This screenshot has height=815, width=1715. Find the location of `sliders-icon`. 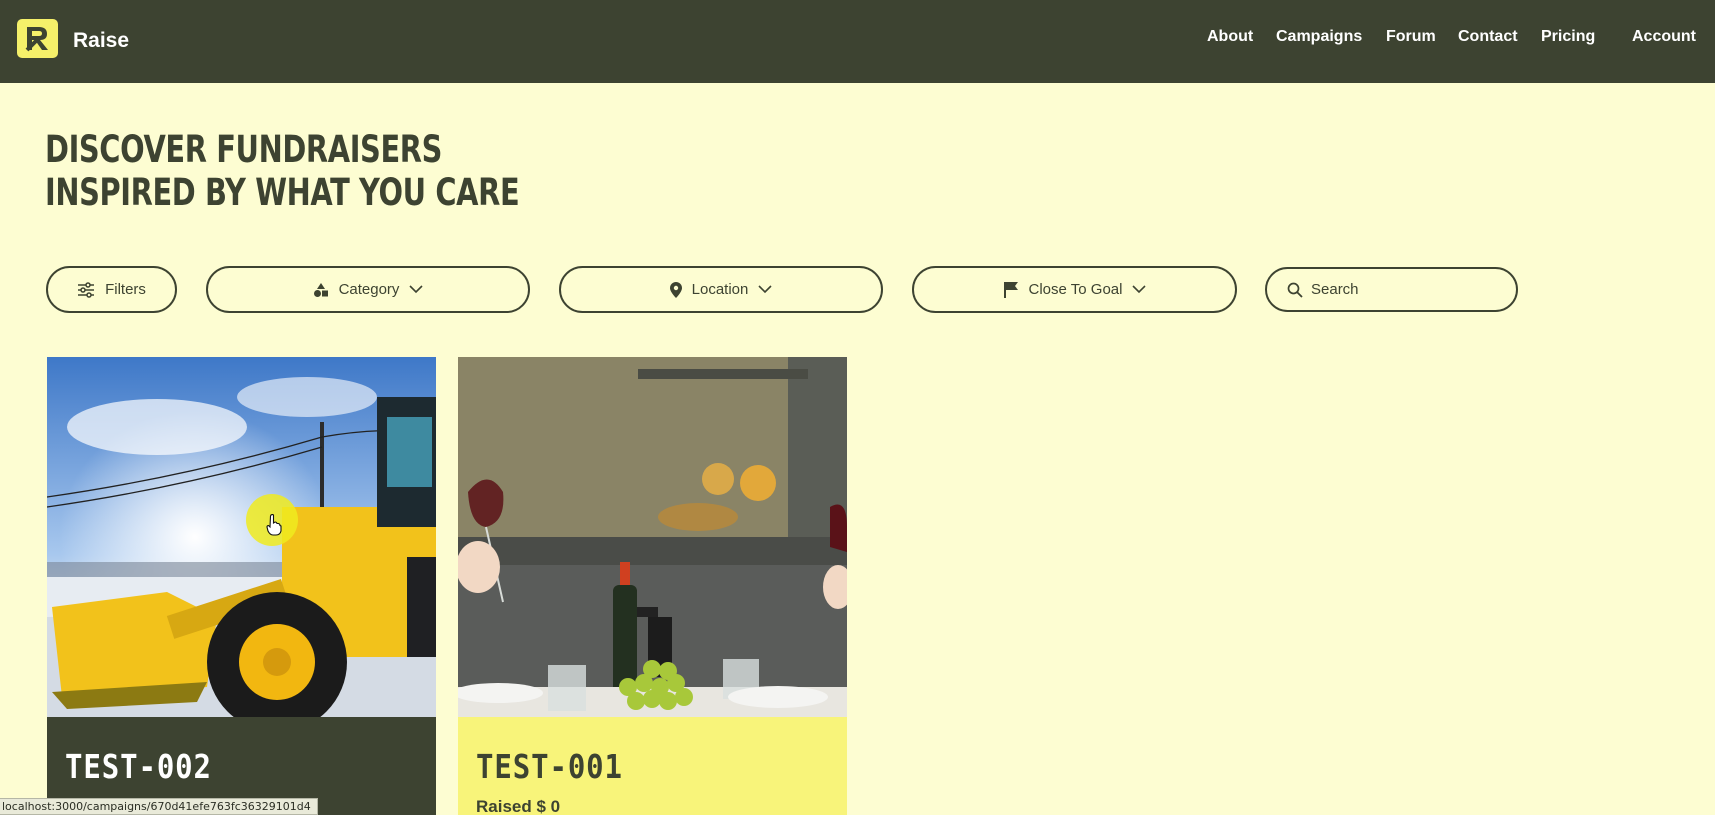

sliders-icon is located at coordinates (86, 289).